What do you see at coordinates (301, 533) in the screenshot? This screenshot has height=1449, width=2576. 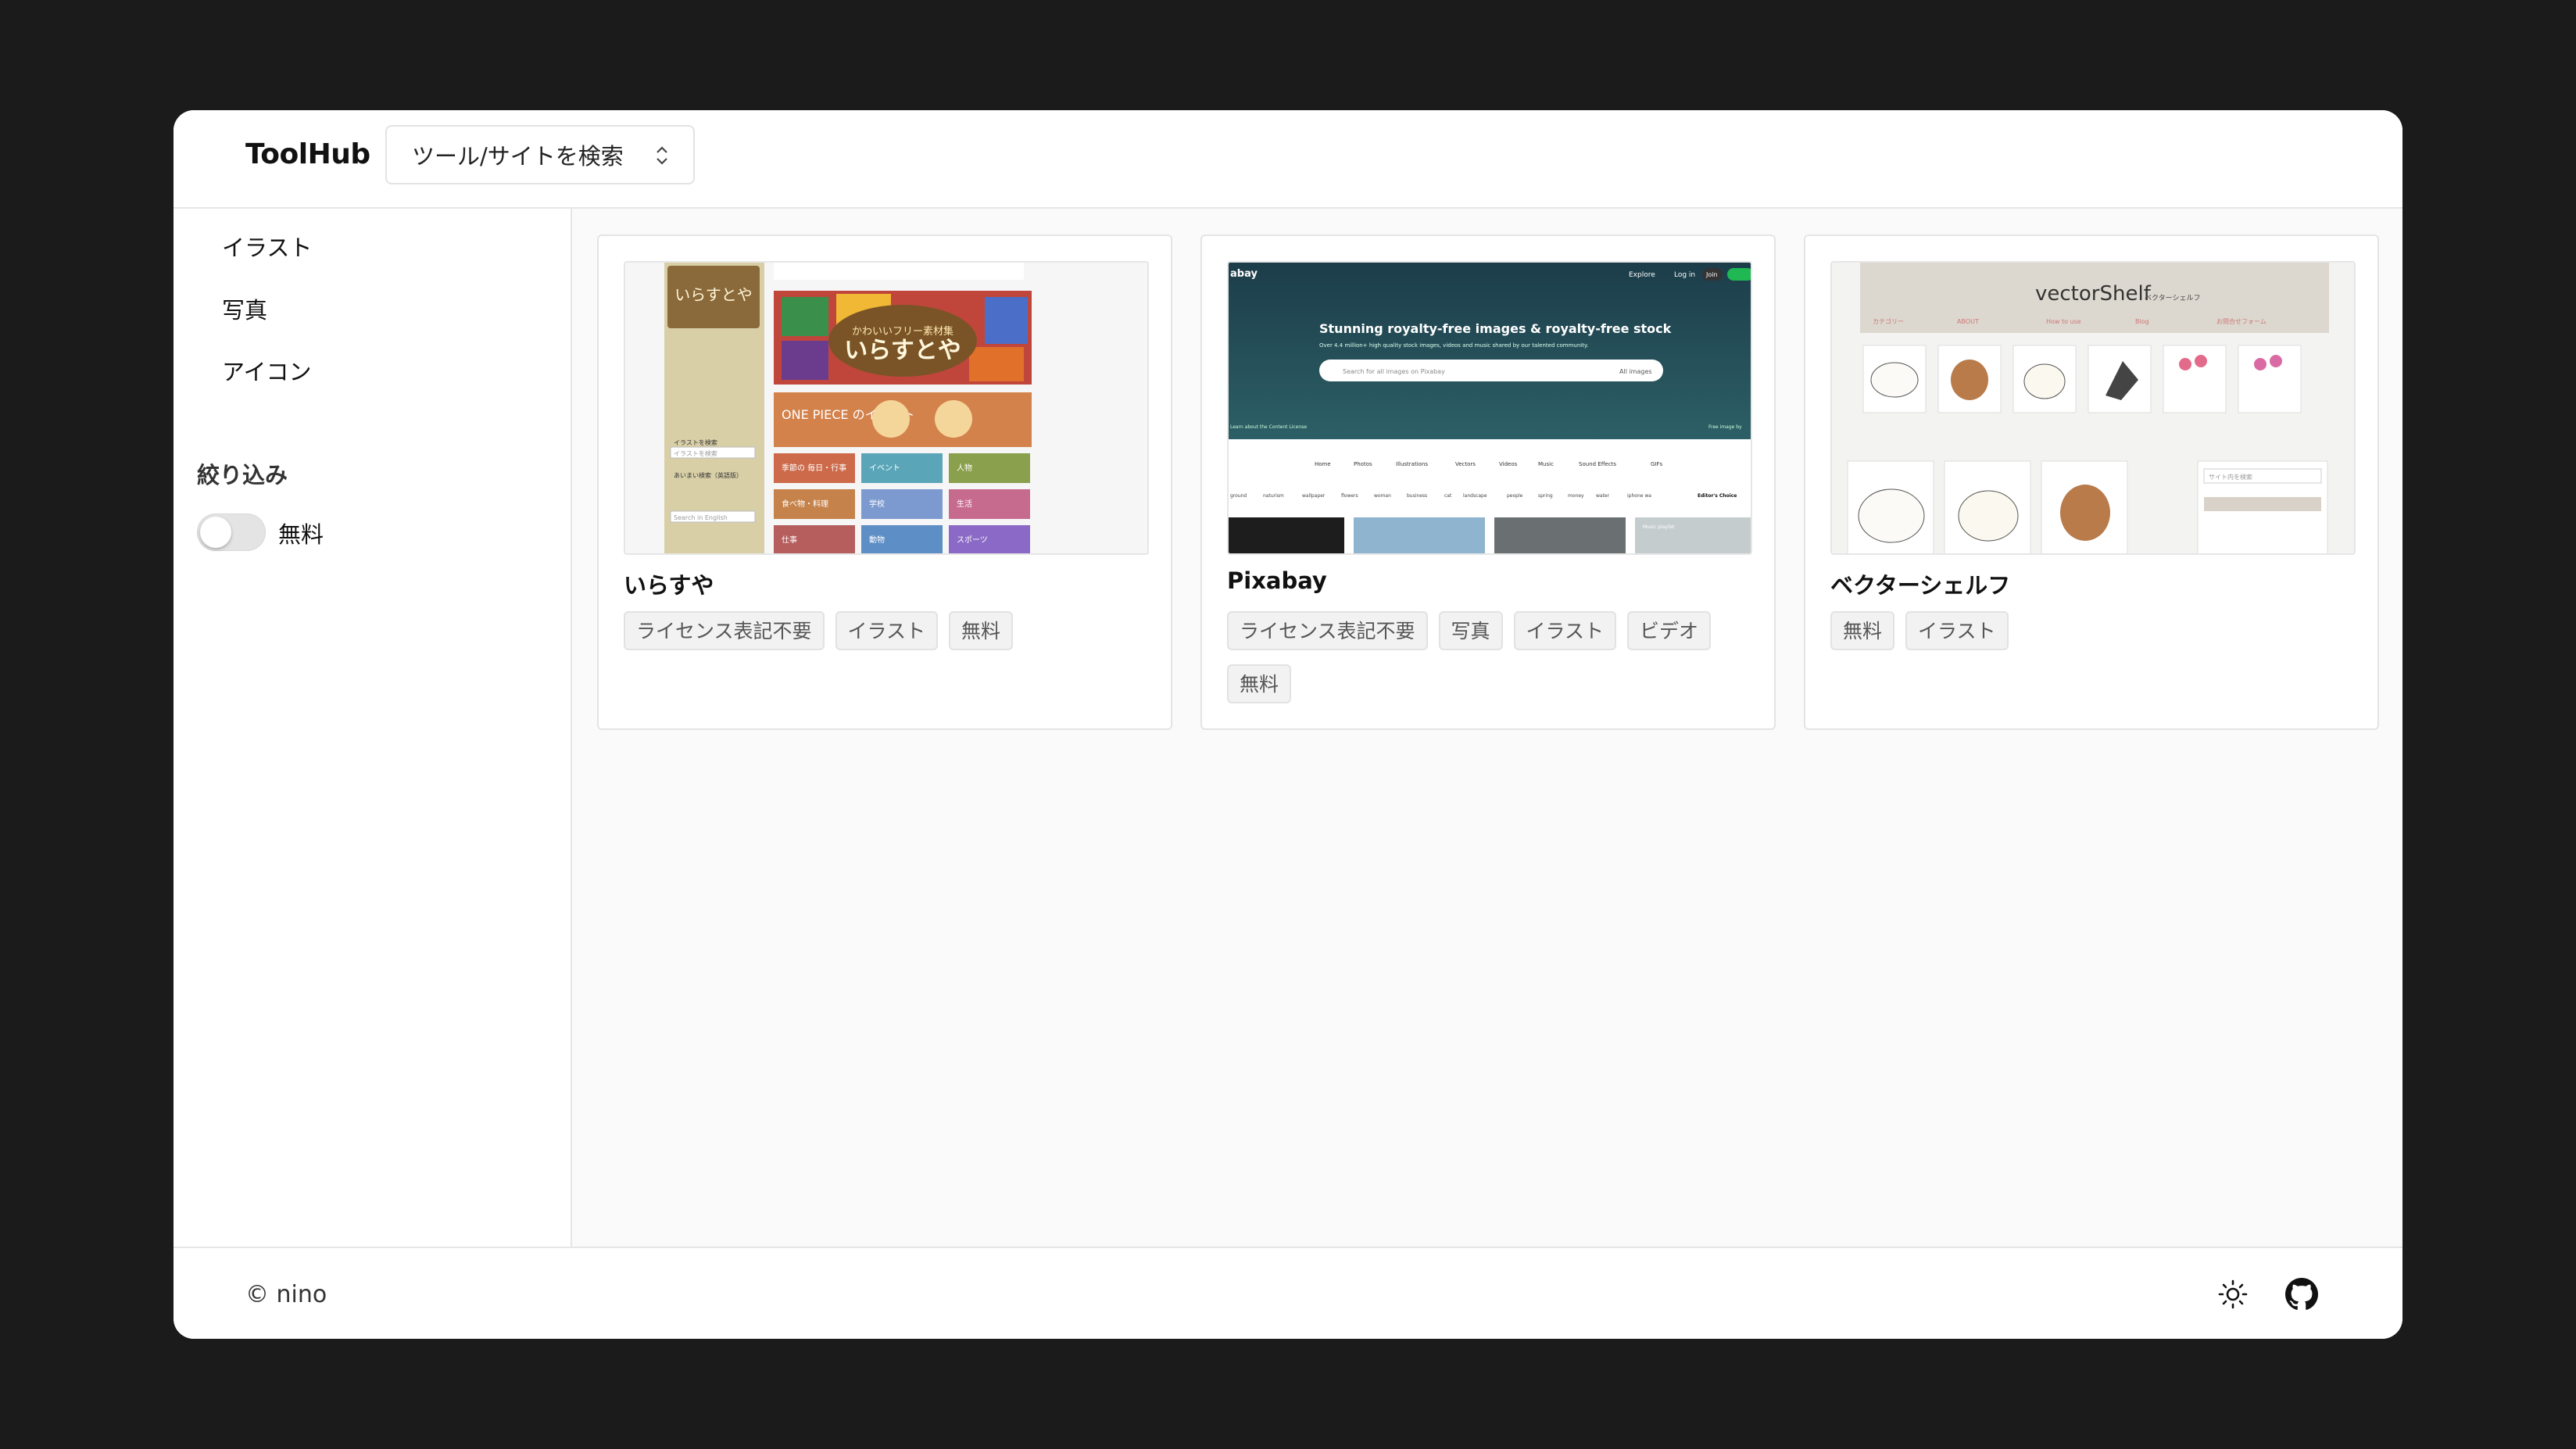 I see `free-filter-label: 無料` at bounding box center [301, 533].